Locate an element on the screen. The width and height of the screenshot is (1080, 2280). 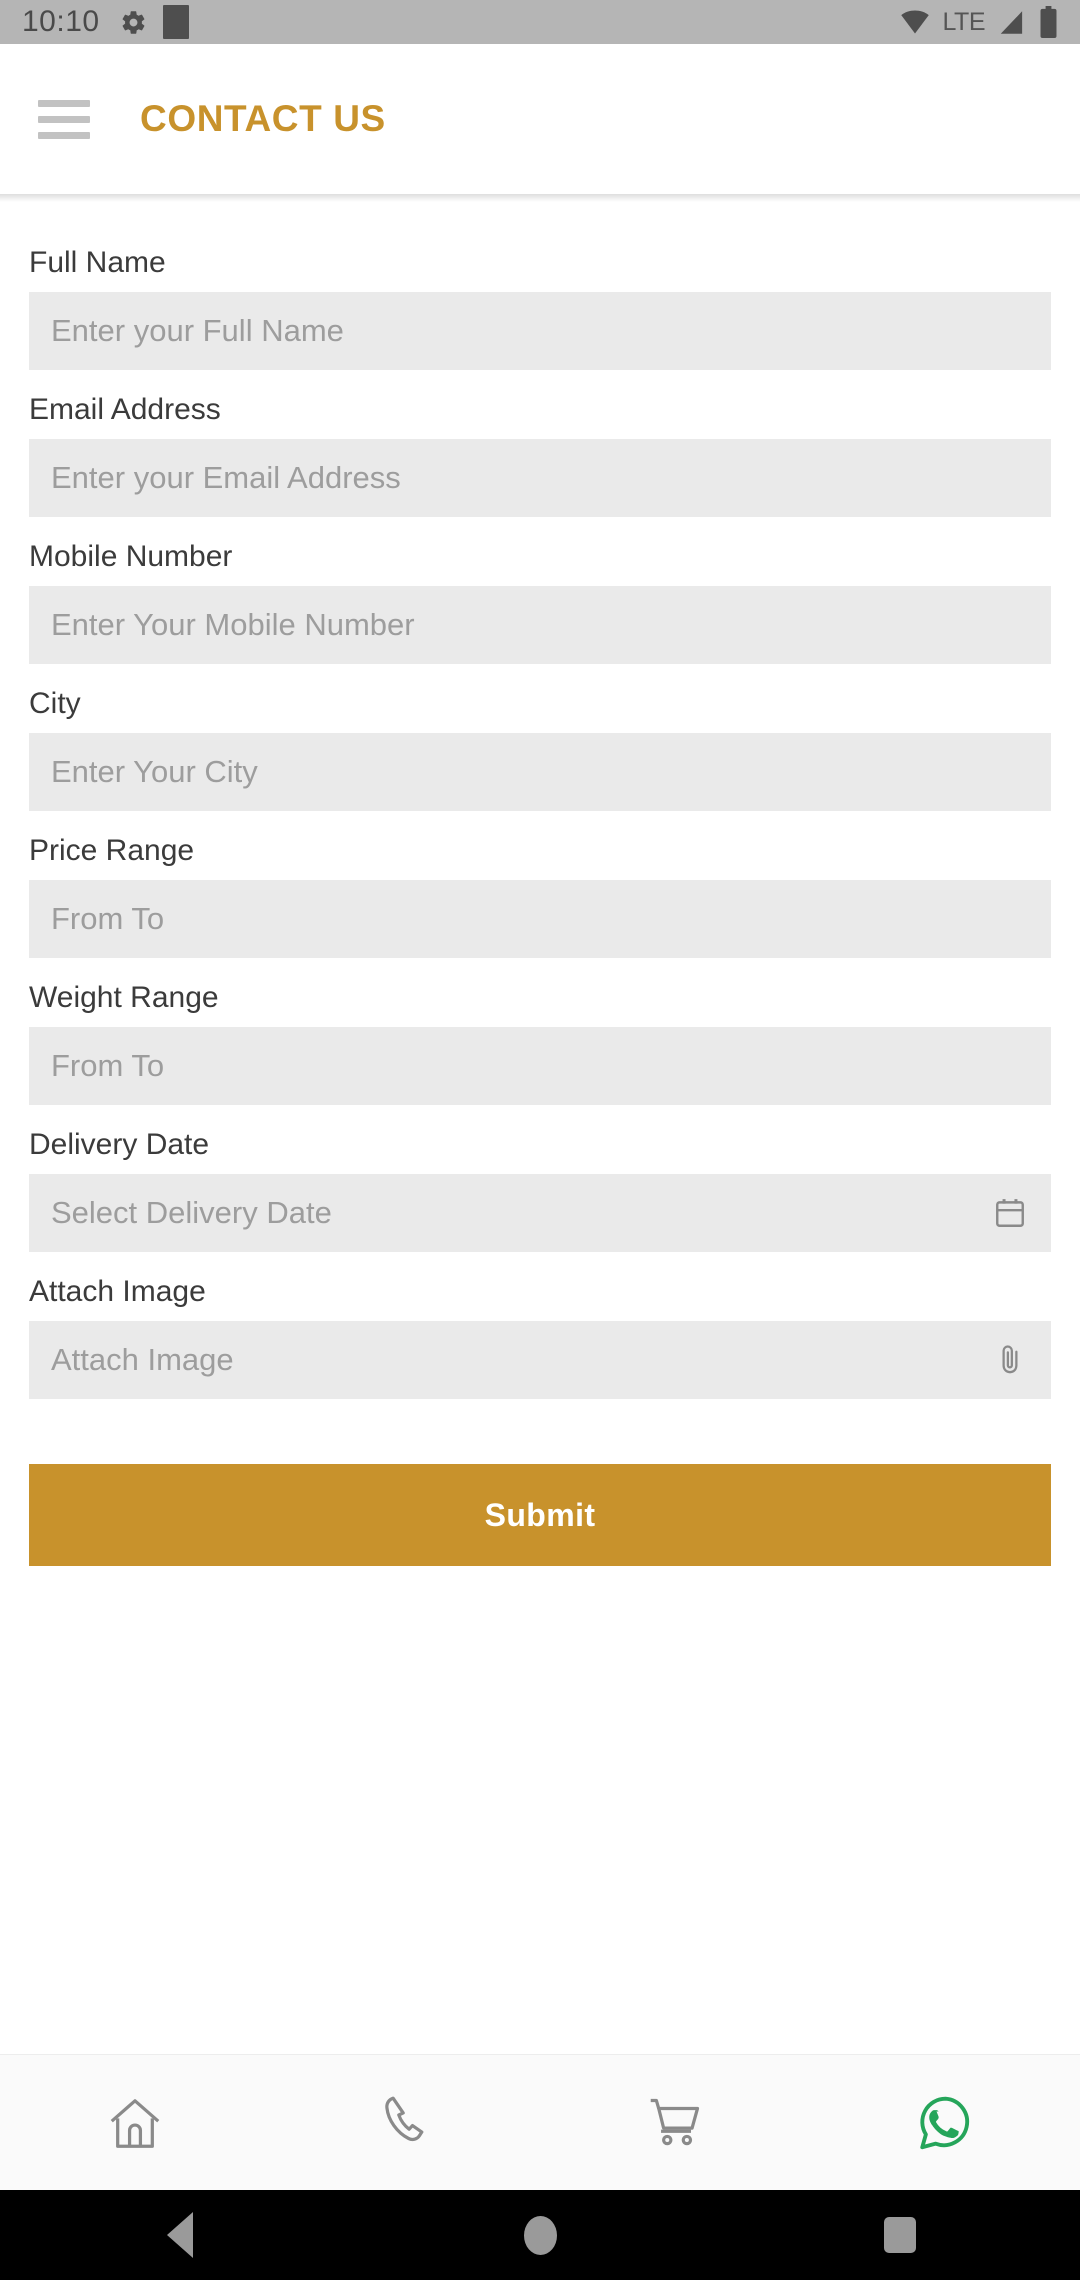
submit-button: Submit is located at coordinates (540, 1515).